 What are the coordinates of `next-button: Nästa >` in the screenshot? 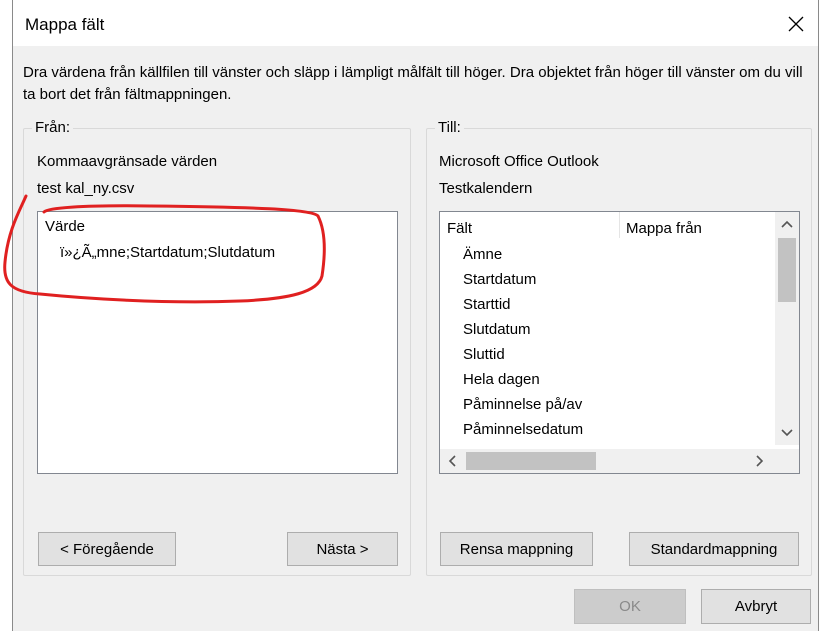 It's located at (342, 549).